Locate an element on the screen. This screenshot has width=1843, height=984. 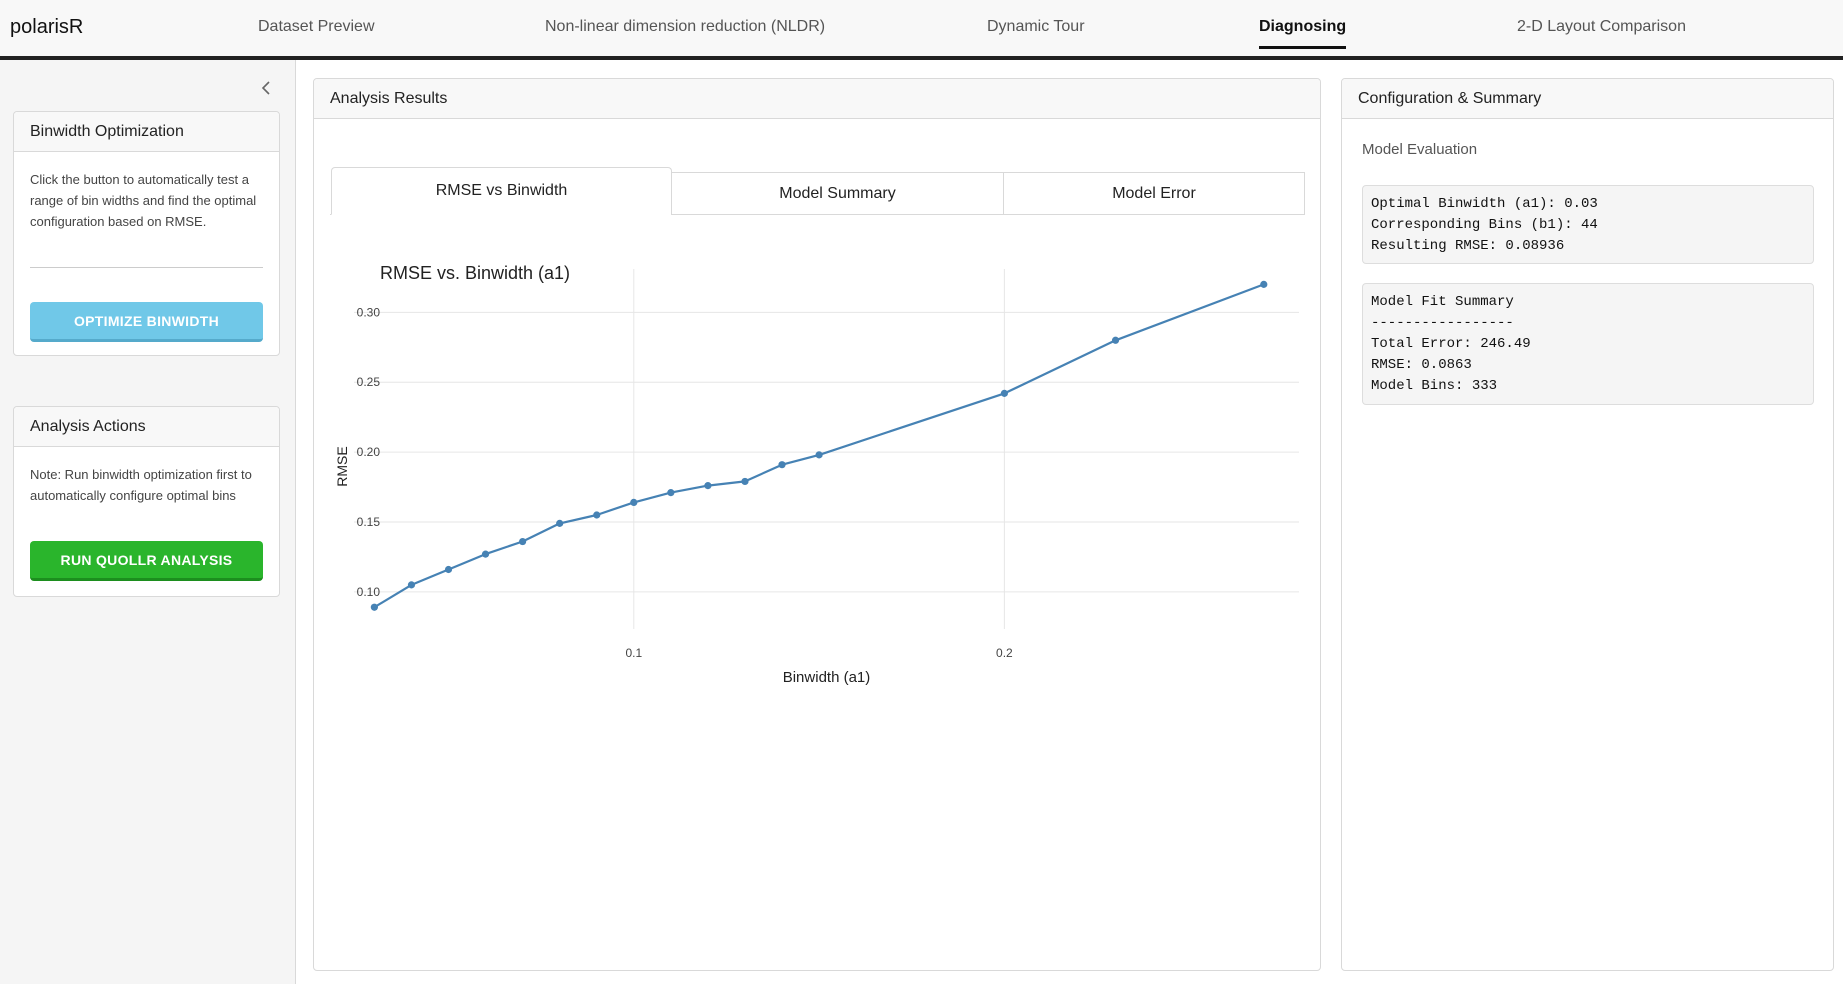
optimal-binwidth-line: Optimal Binwidth (a1): 0.03 is located at coordinates (1484, 204).